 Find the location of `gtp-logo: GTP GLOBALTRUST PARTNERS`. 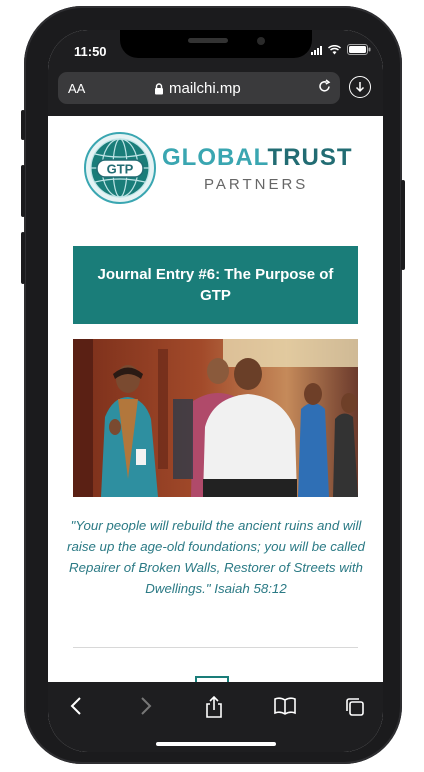

gtp-logo: GTP GLOBALTRUST PARTNERS is located at coordinates (219, 170).